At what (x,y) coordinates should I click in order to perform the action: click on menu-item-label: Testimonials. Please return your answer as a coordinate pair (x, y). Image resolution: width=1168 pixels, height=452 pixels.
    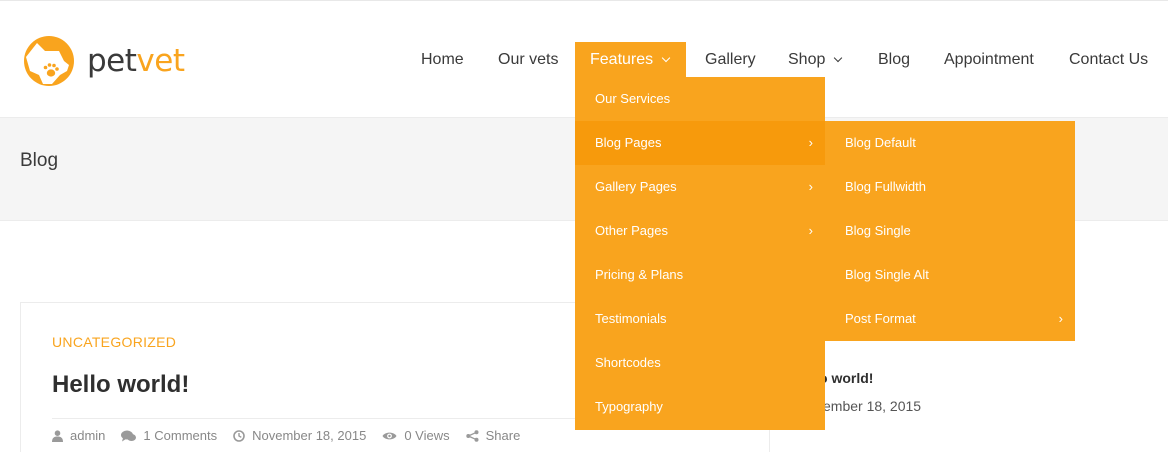
    Looking at the image, I should click on (631, 318).